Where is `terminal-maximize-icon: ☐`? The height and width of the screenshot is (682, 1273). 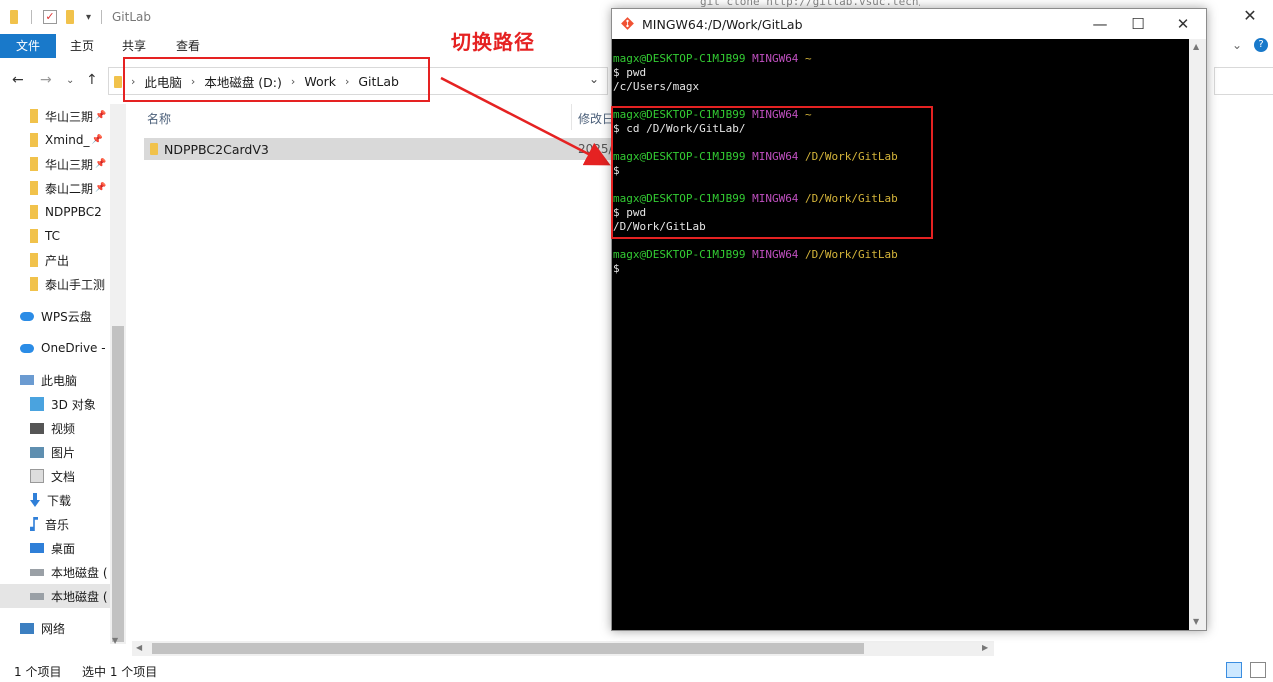
terminal-maximize-icon: ☐ is located at coordinates (1138, 24).